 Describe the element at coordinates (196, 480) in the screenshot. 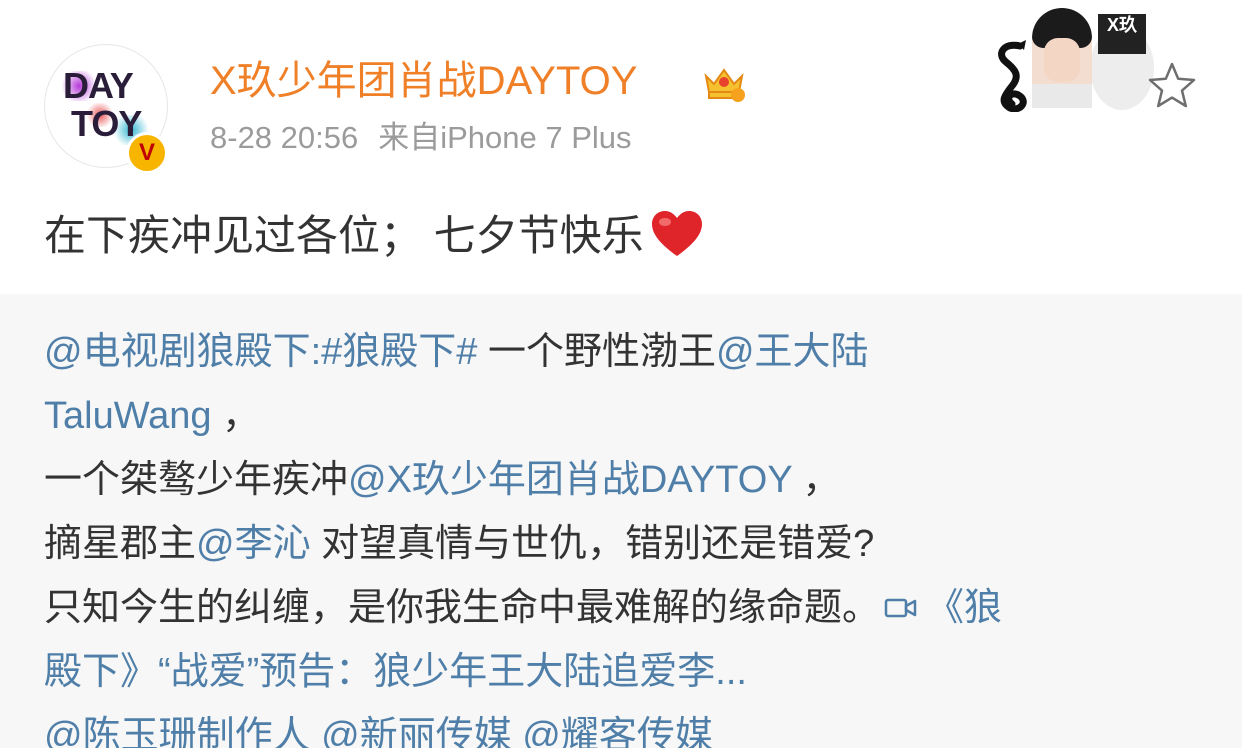

I see `repost-text-segment: 一个桀骜少年疾冲` at that location.